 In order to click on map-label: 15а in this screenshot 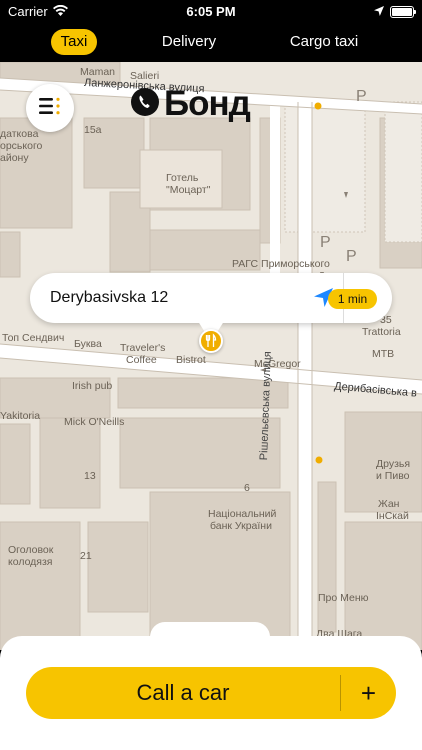, I will do `click(93, 130)`.